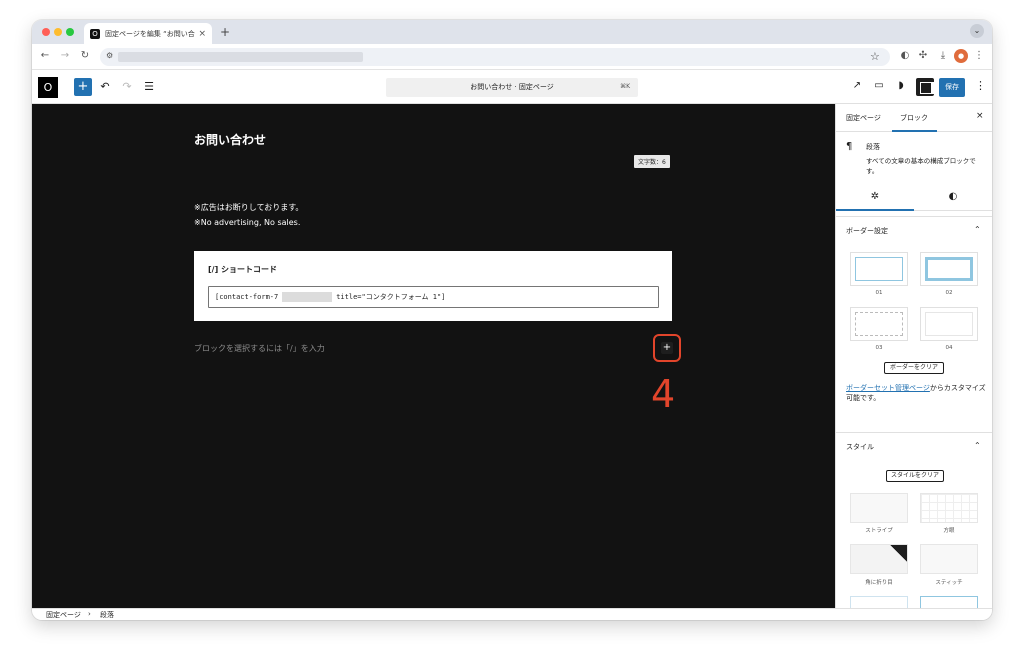  I want to click on shortcode-input: [contact-form-7 title="コンタクトフォーム 1"], so click(433, 297).